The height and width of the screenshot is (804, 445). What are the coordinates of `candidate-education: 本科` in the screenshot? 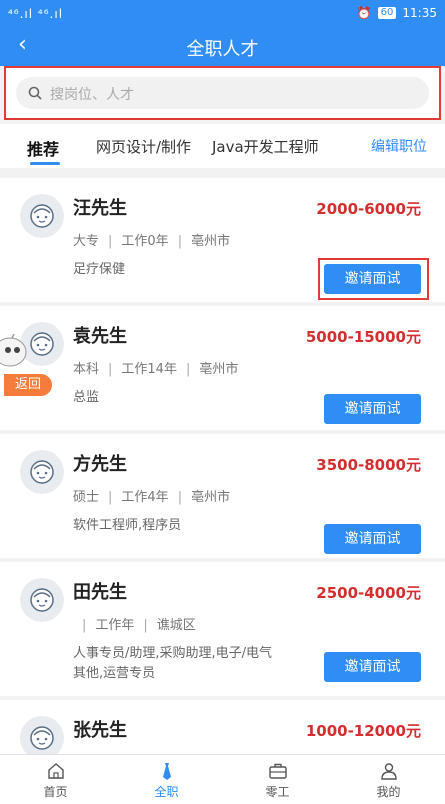 It's located at (86, 369).